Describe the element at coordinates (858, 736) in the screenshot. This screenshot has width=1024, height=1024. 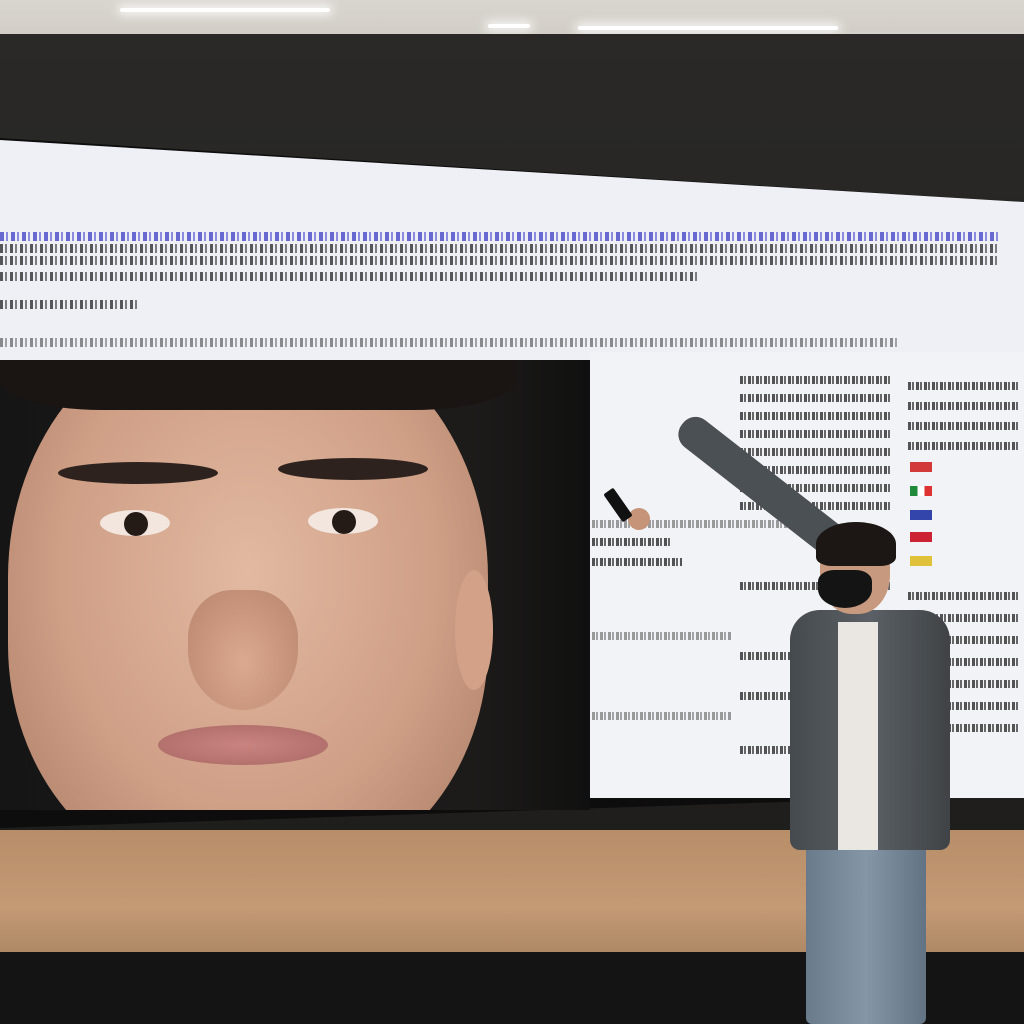
I see `presenter-shirt` at that location.